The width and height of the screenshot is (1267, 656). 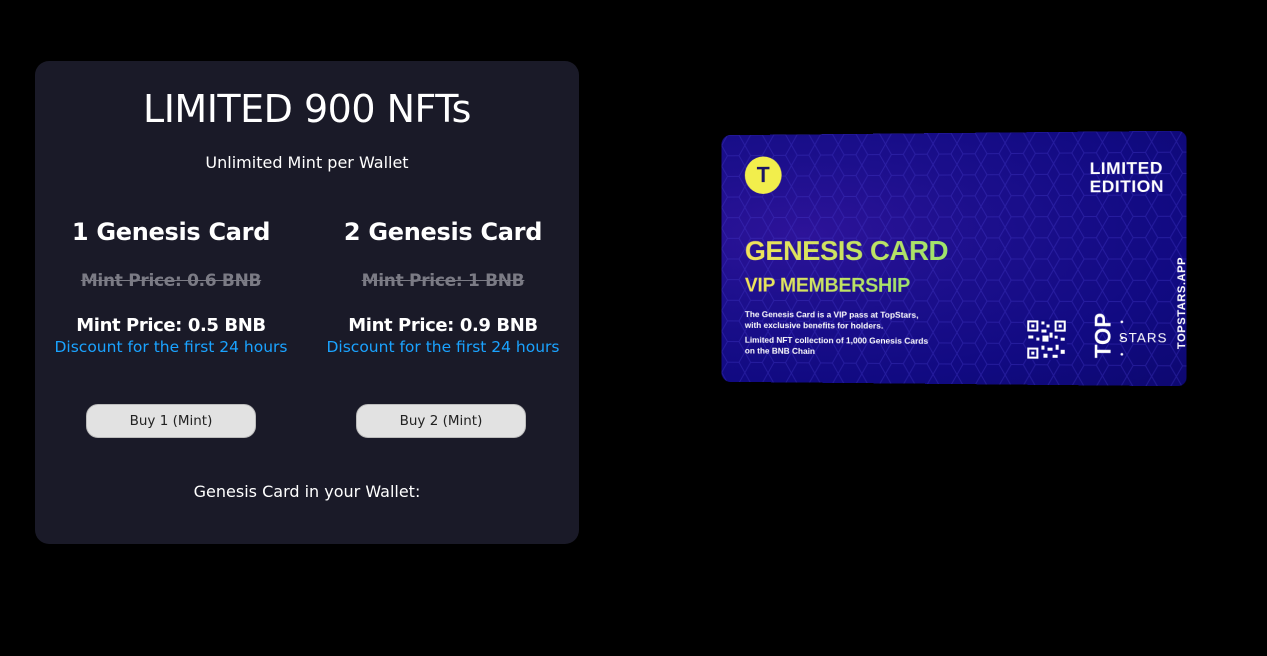 I want to click on desc-line: with exclusive benefits for holders., so click(x=814, y=325).